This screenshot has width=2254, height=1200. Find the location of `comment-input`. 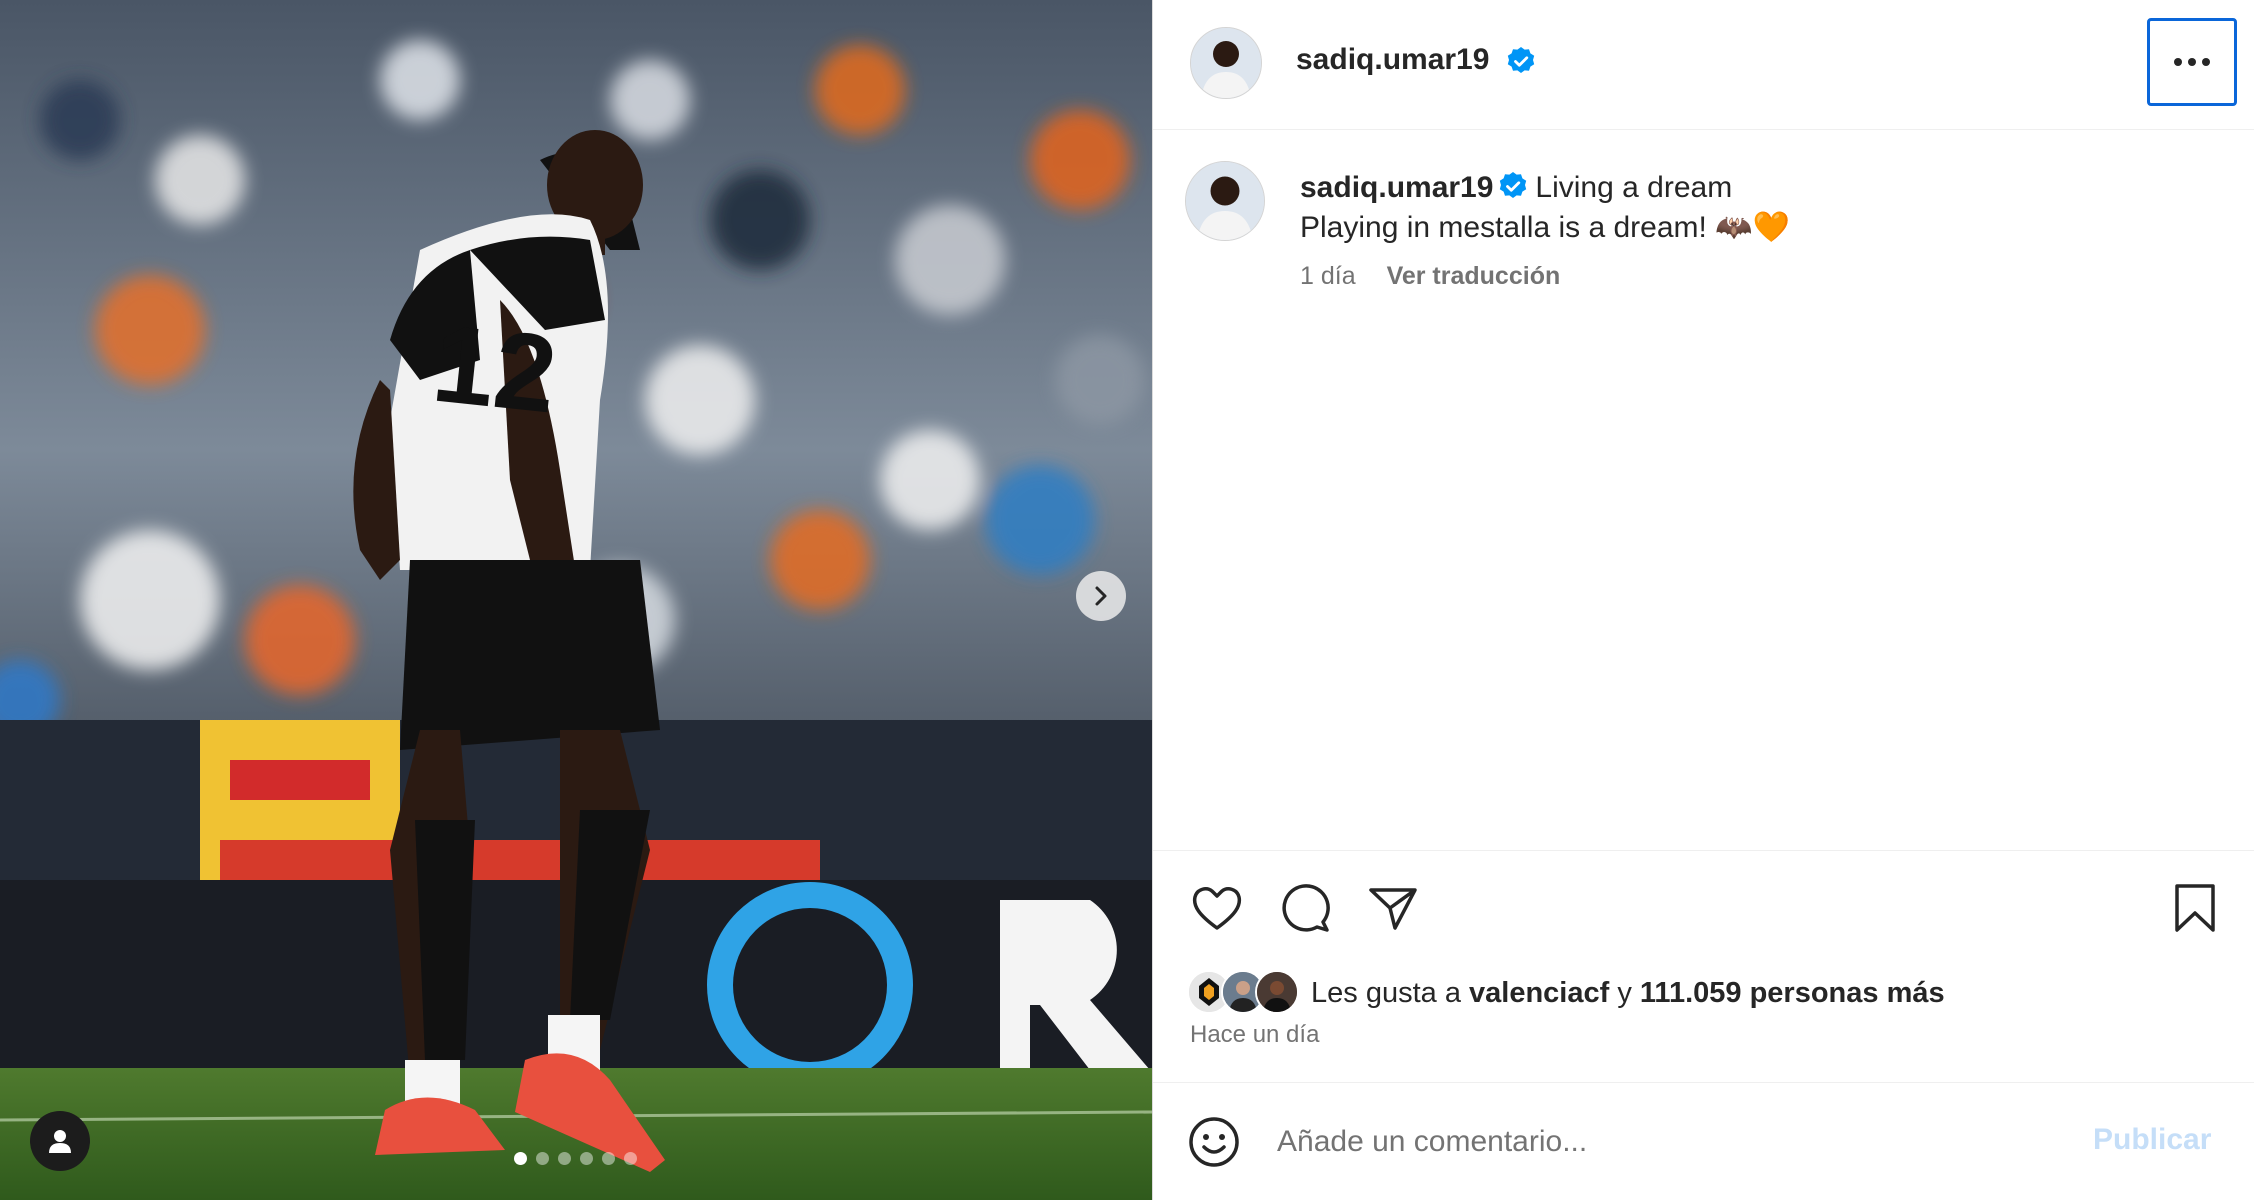

comment-input is located at coordinates (1657, 1142).